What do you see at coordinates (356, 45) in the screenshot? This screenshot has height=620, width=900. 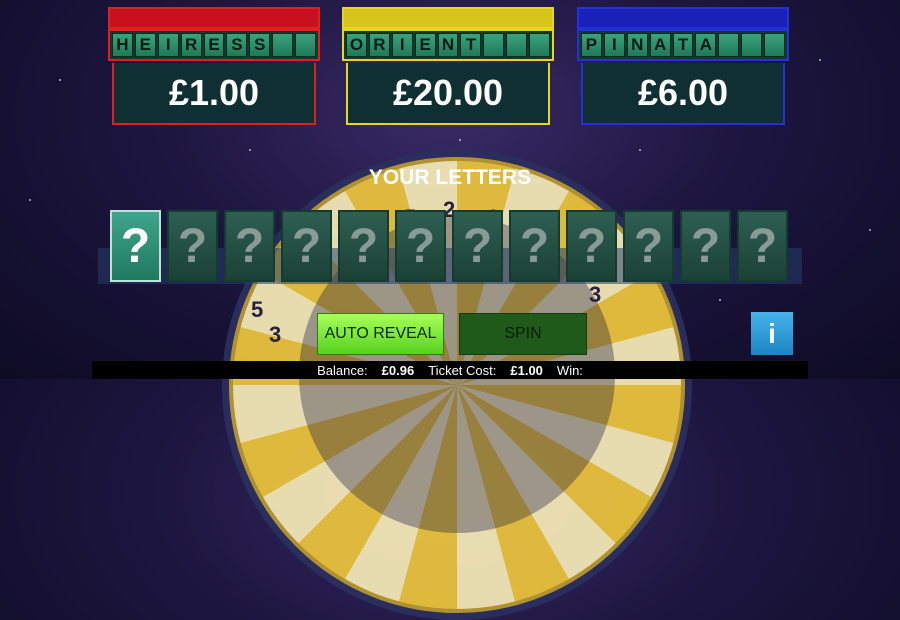 I see `letter-tile: O` at bounding box center [356, 45].